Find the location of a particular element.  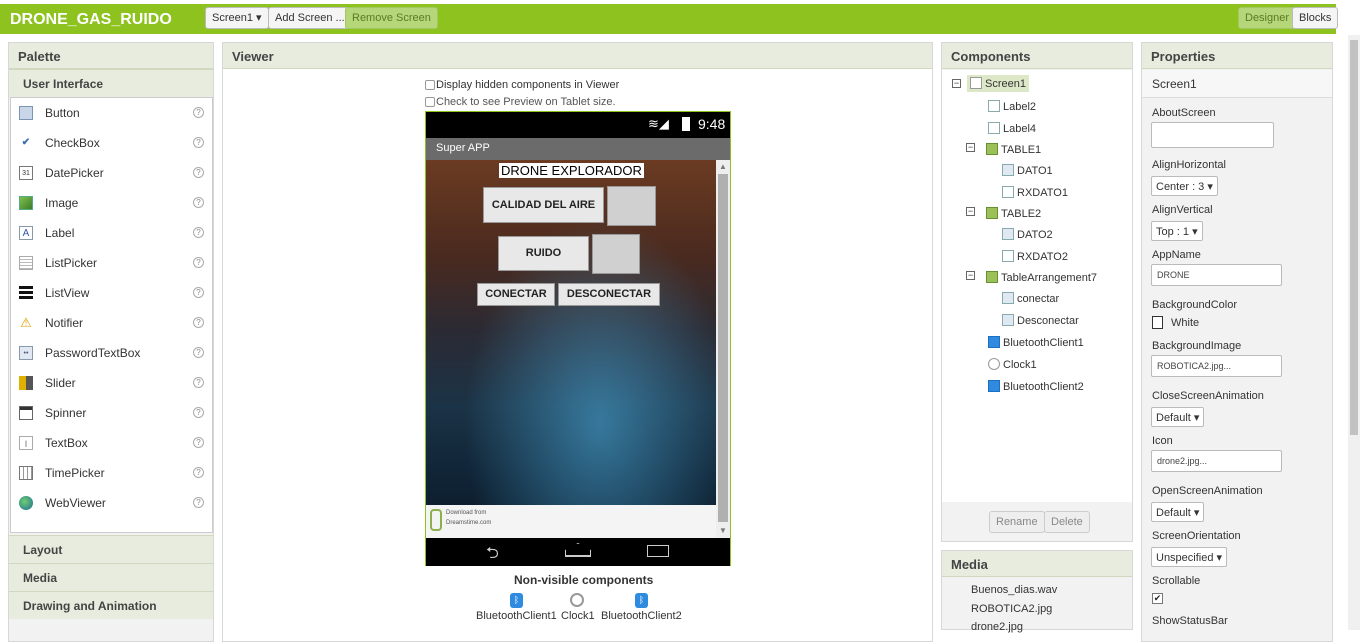

disconnect-button: DESCONECTAR is located at coordinates (609, 294).